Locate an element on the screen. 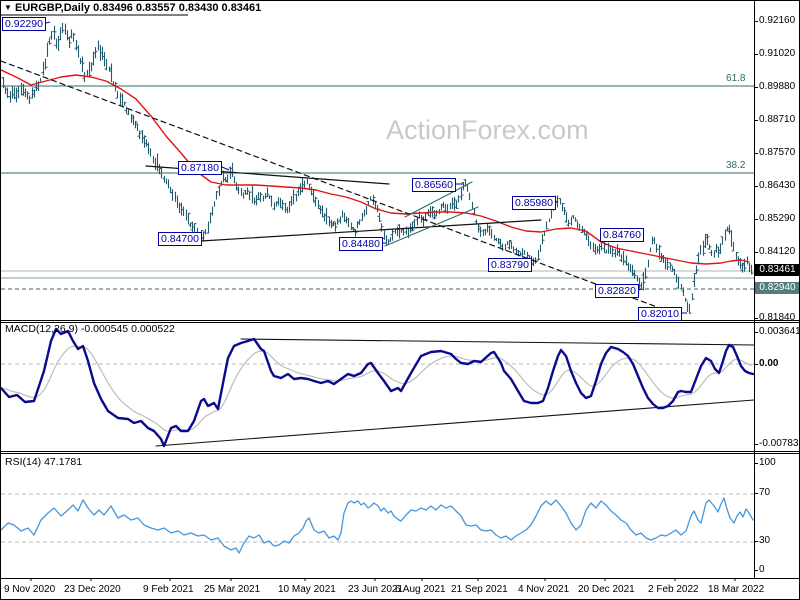  macd-axis-label: -0.007839 is located at coordinates (779, 443).